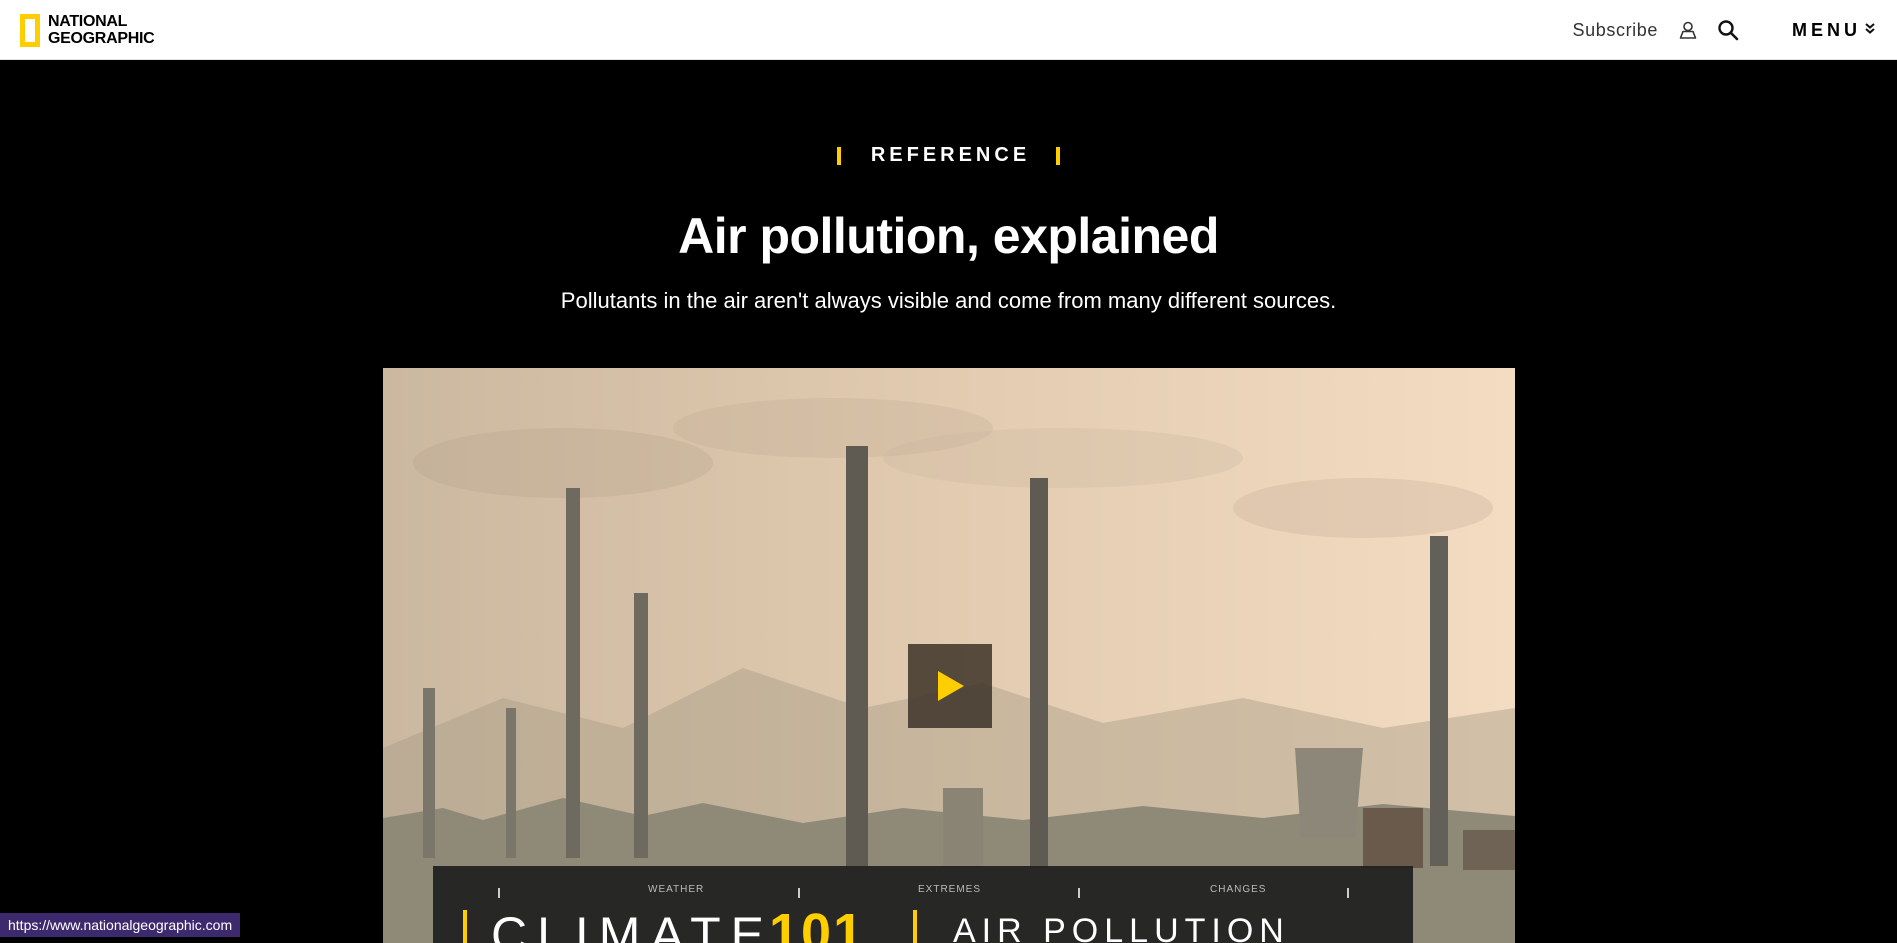 This screenshot has height=943, width=1897. Describe the element at coordinates (817, 923) in the screenshot. I see `banner-number: 101` at that location.